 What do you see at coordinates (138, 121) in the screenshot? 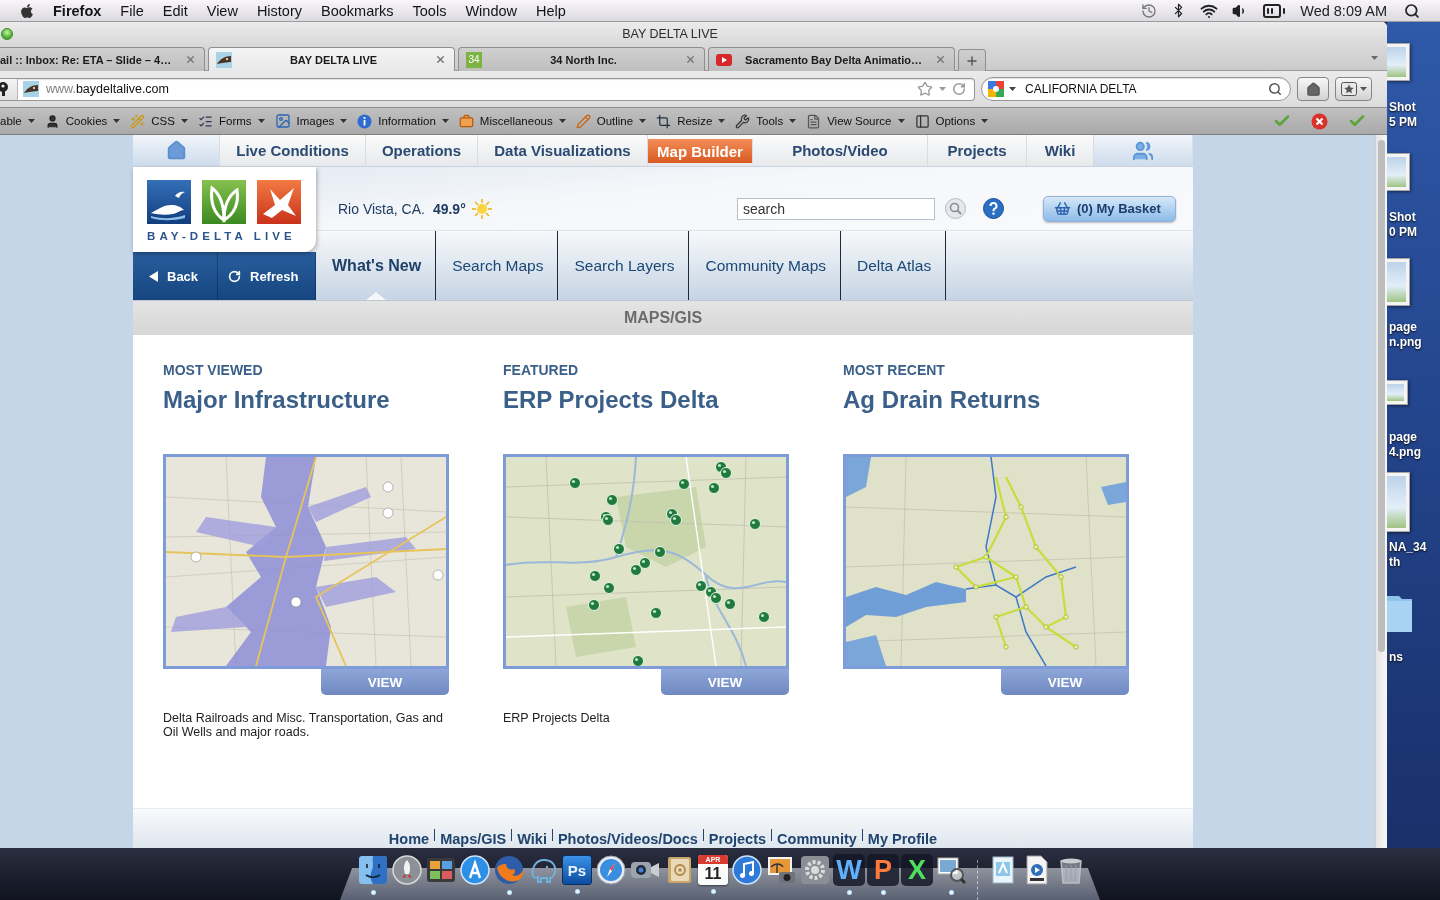
I see `wand-icon` at bounding box center [138, 121].